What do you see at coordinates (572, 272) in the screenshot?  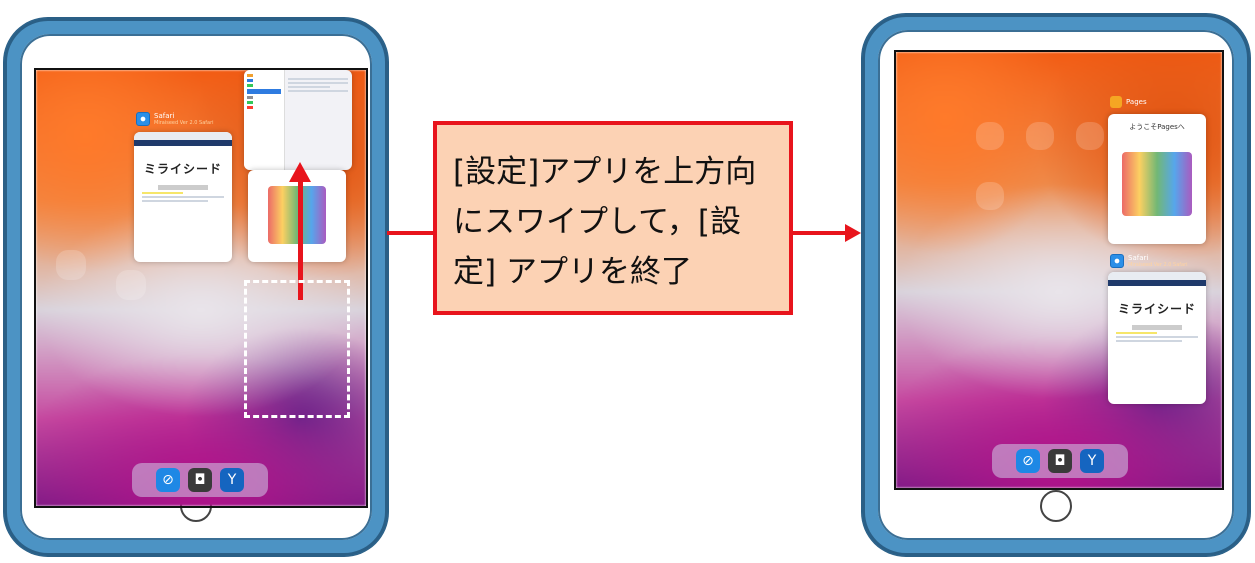 I see `instruction-line-3: 定] アプリを終了` at bounding box center [572, 272].